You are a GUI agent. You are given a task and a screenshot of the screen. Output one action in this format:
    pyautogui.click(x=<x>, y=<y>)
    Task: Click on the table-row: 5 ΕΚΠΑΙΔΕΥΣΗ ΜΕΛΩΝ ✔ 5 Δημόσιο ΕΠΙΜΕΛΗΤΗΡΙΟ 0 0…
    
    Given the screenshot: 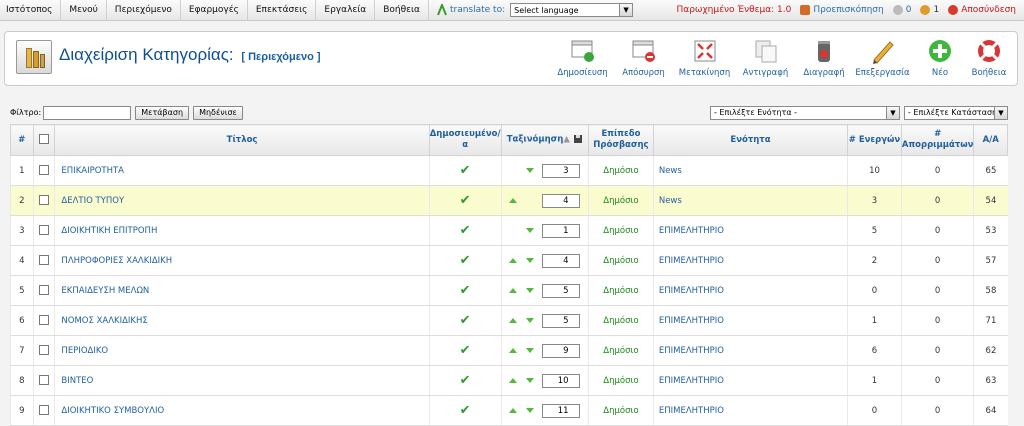 What is the action you would take?
    pyautogui.click(x=509, y=290)
    